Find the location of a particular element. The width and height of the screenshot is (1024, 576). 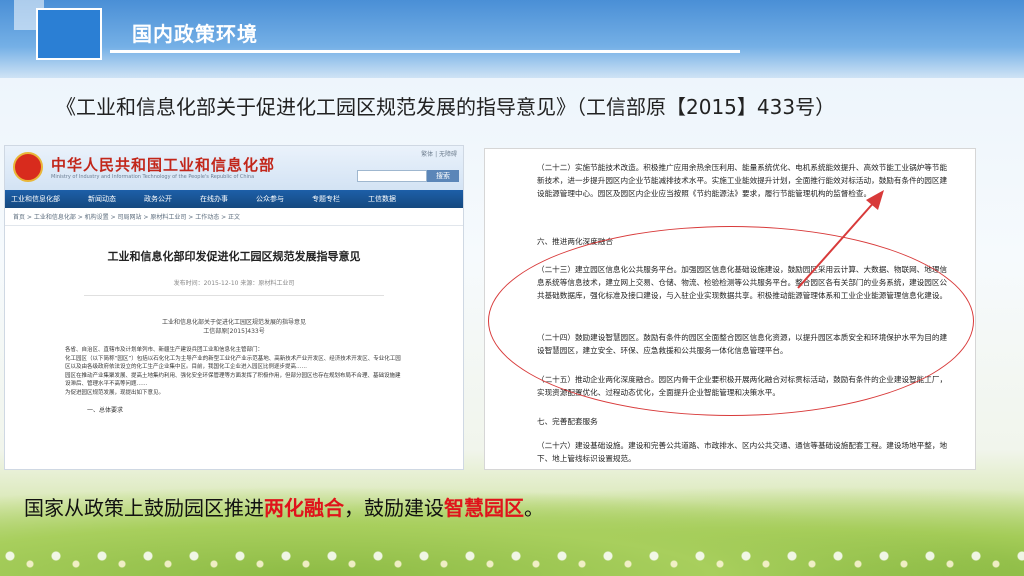

national-emblem-icon is located at coordinates (28, 167).